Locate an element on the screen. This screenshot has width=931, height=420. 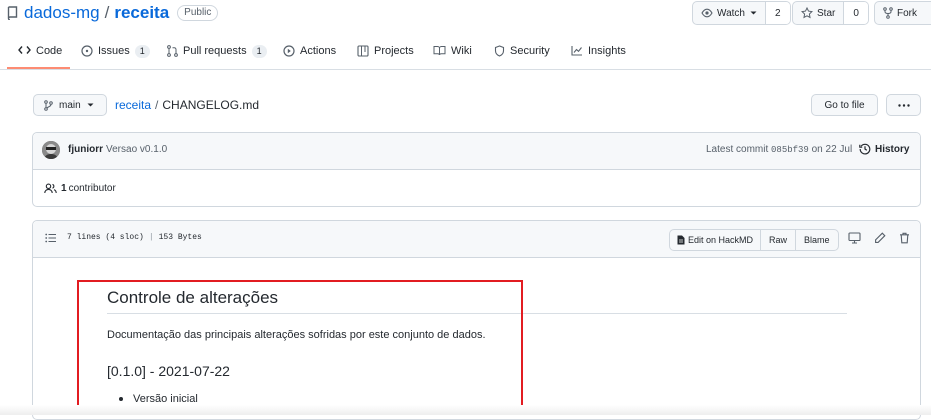
tab-insights: Insights is located at coordinates (598, 53).